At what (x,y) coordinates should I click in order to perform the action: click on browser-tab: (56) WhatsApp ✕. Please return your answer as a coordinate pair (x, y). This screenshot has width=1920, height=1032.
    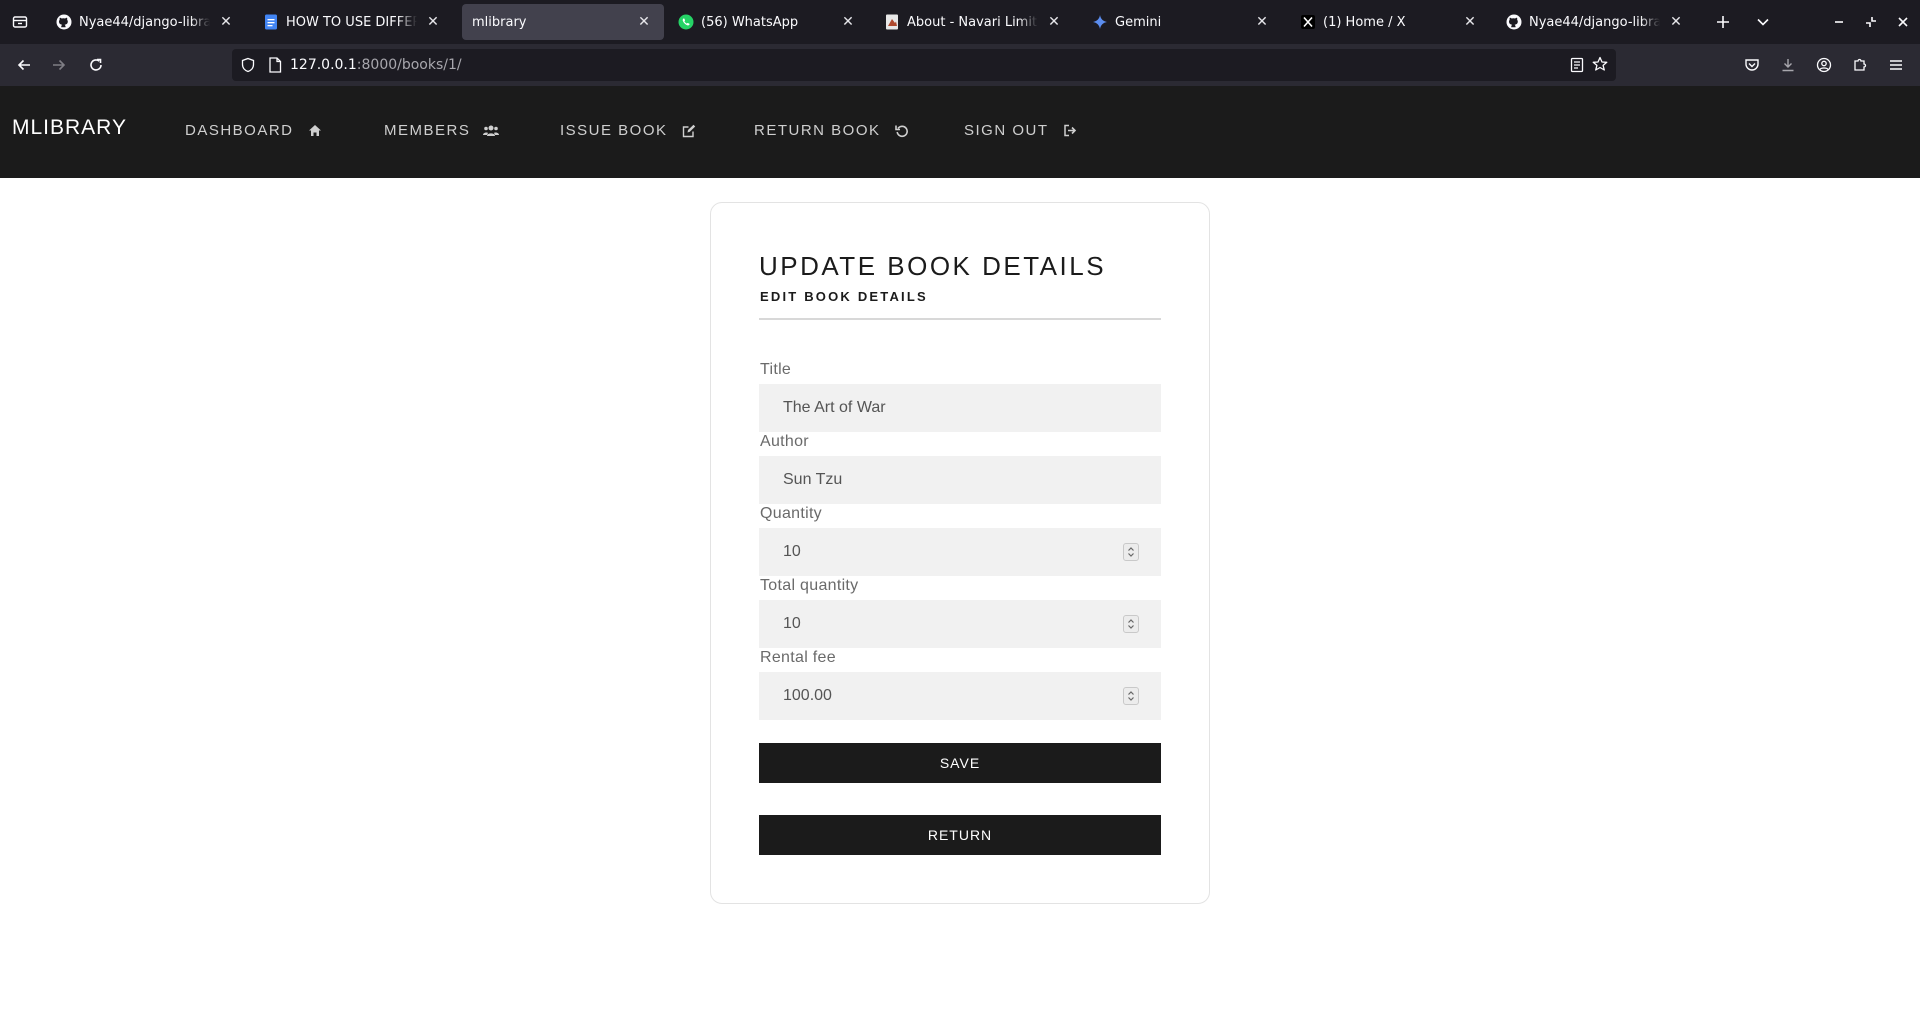
    Looking at the image, I should click on (768, 22).